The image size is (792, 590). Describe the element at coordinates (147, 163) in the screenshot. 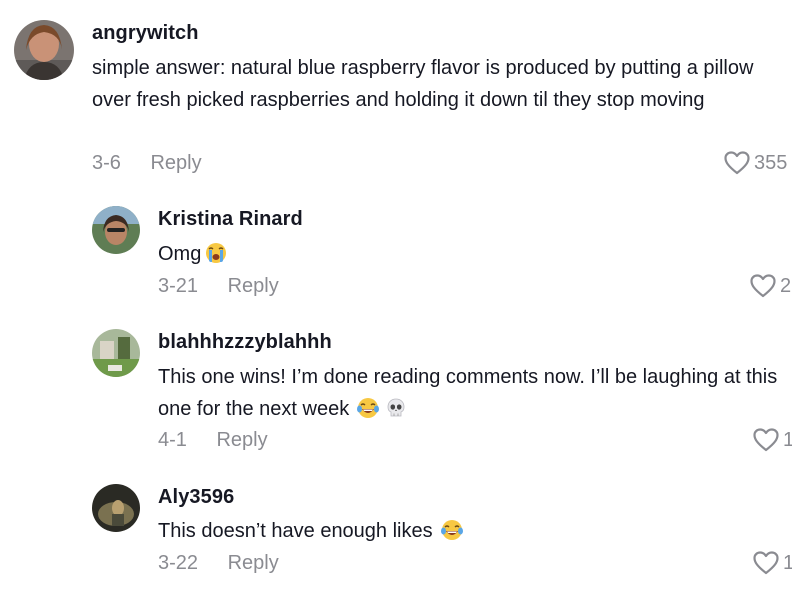

I see `comment-meta: 3-6 Reply` at that location.